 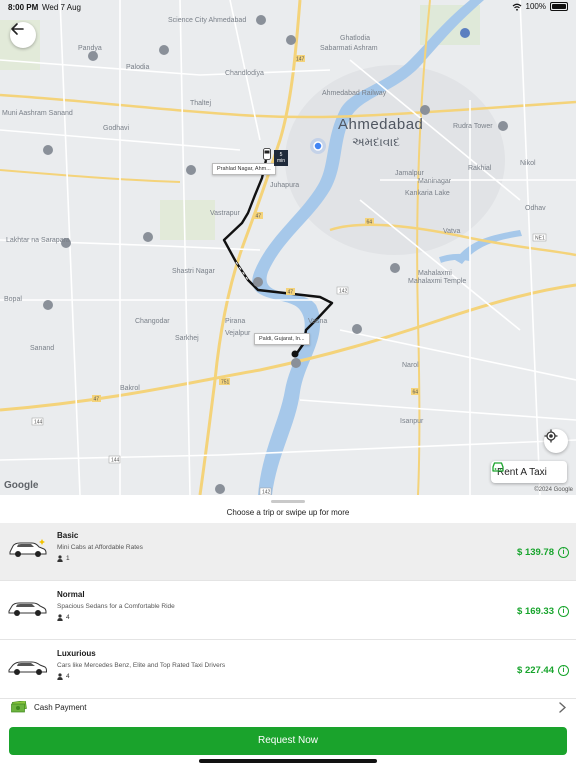 I want to click on eta-unit: min, so click(x=281, y=161).